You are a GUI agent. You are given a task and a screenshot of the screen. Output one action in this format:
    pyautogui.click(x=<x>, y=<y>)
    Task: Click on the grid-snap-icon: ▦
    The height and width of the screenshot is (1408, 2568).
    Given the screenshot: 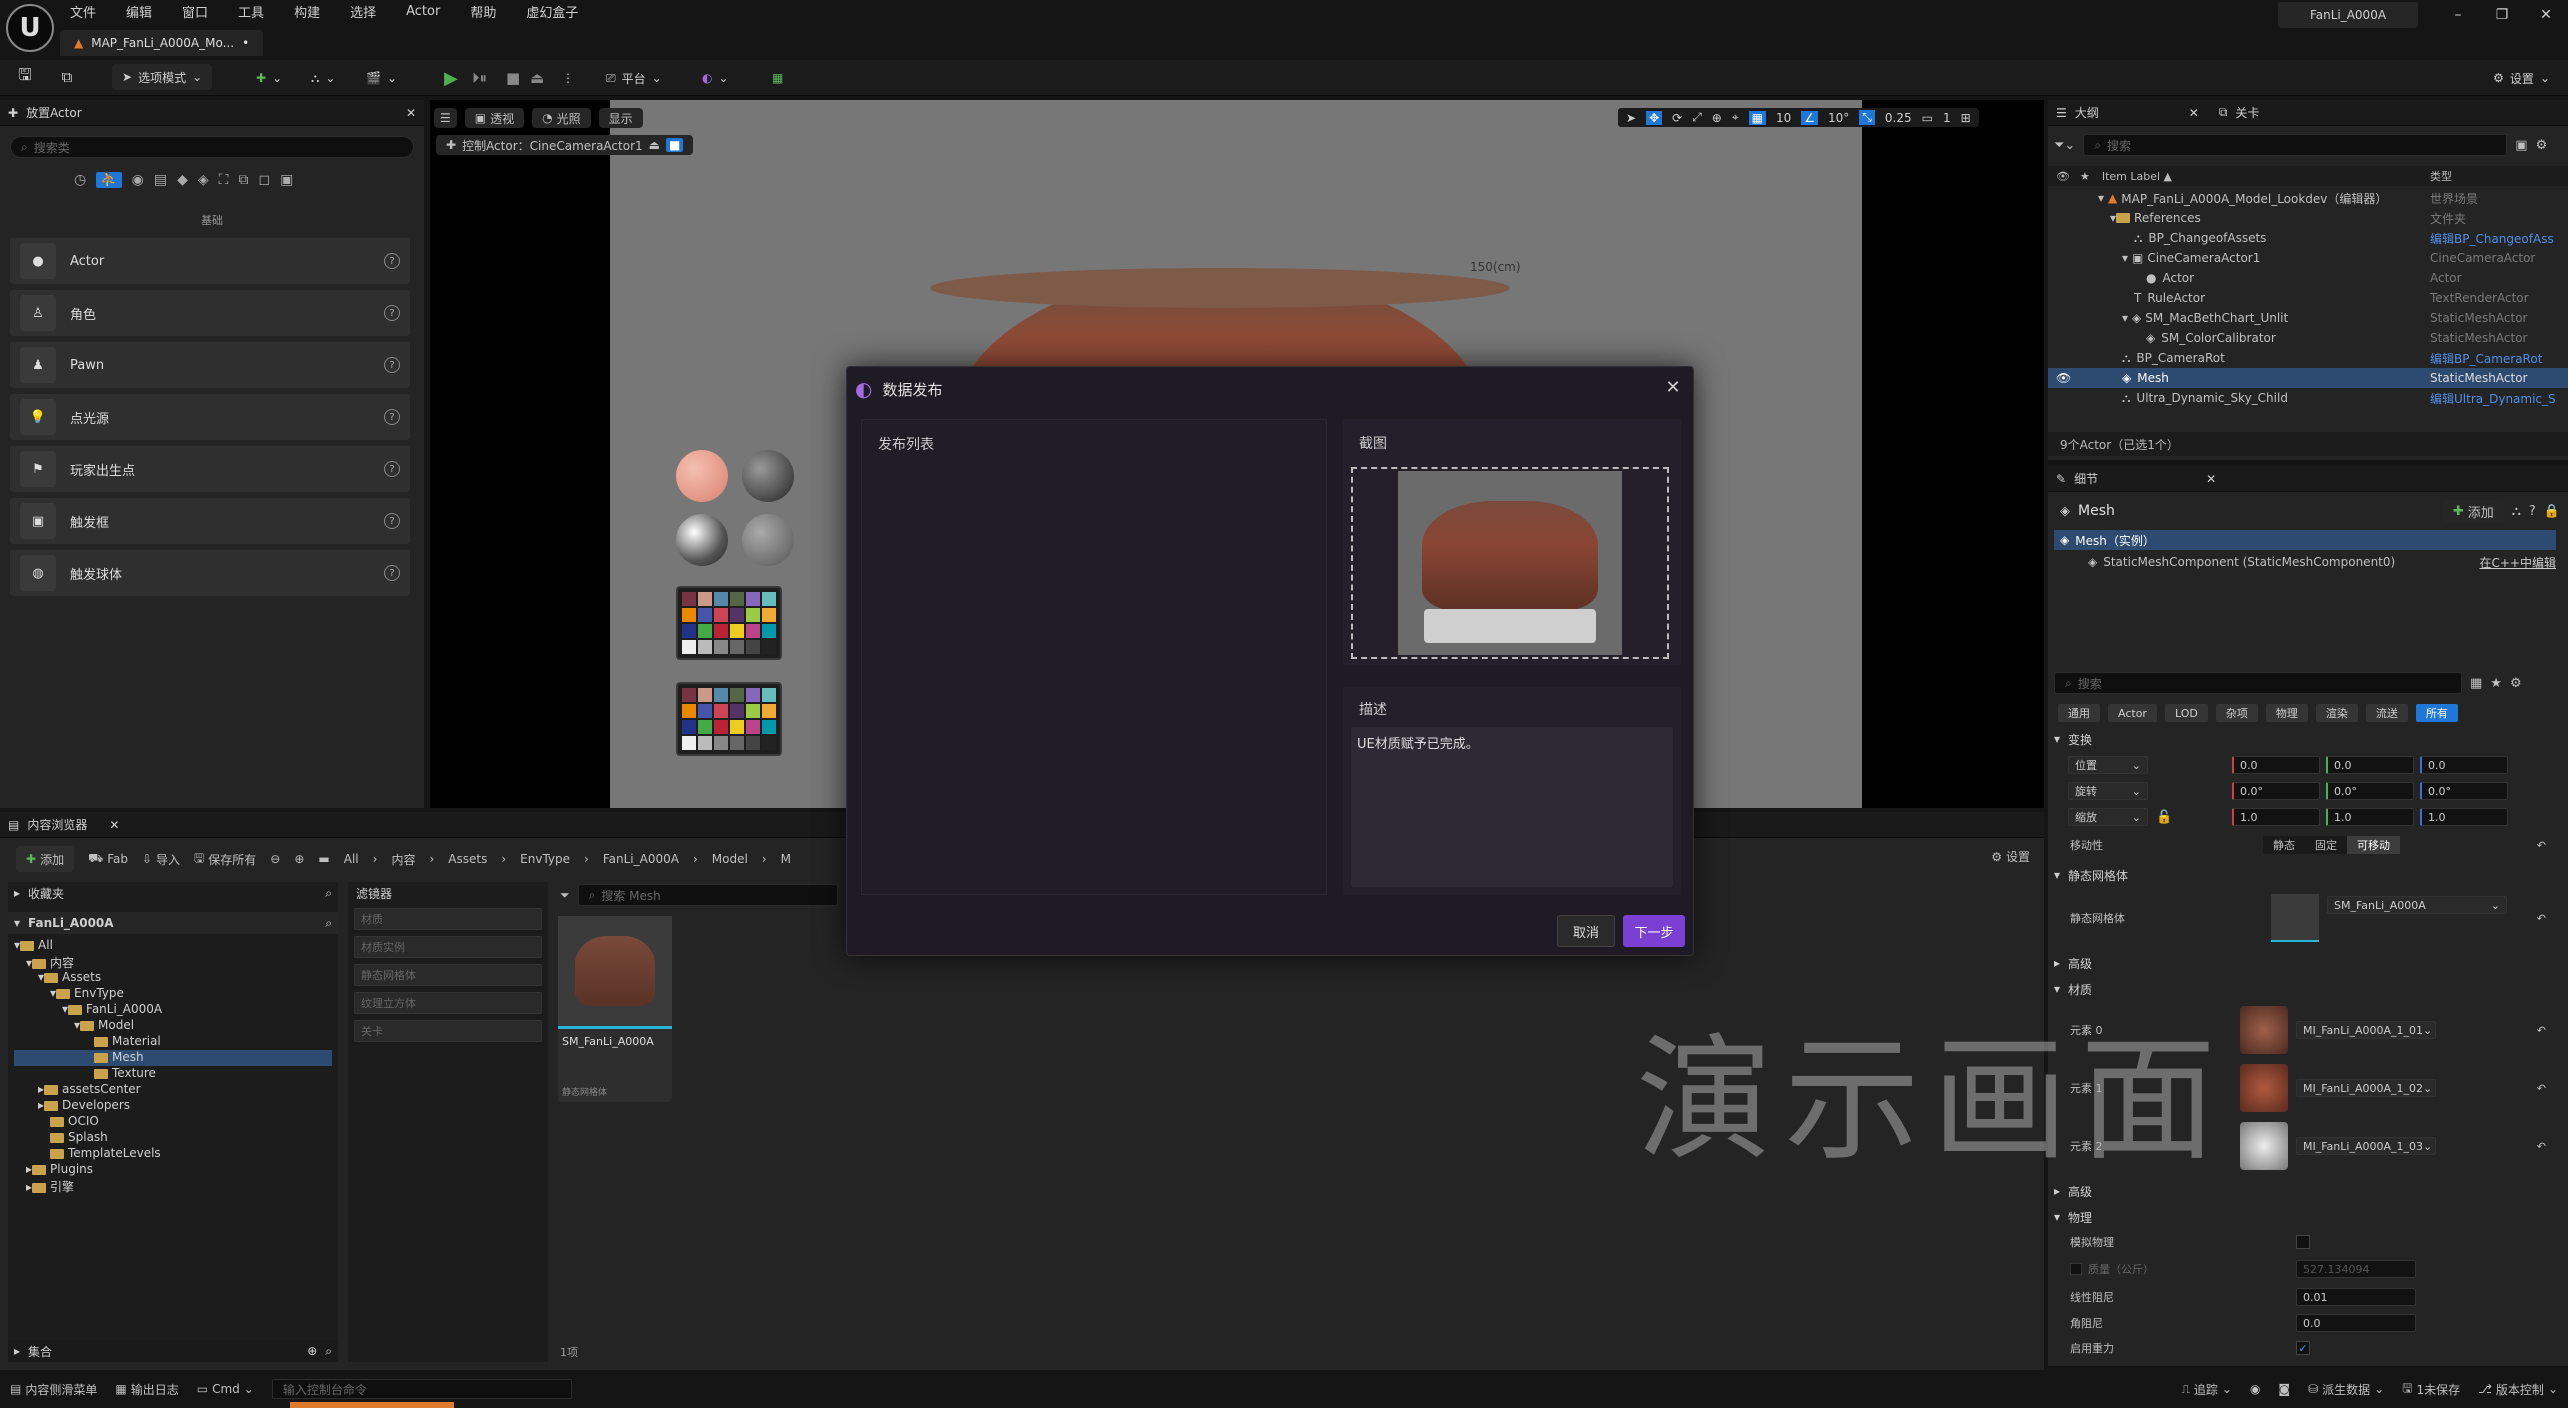 What is the action you would take?
    pyautogui.click(x=1757, y=117)
    